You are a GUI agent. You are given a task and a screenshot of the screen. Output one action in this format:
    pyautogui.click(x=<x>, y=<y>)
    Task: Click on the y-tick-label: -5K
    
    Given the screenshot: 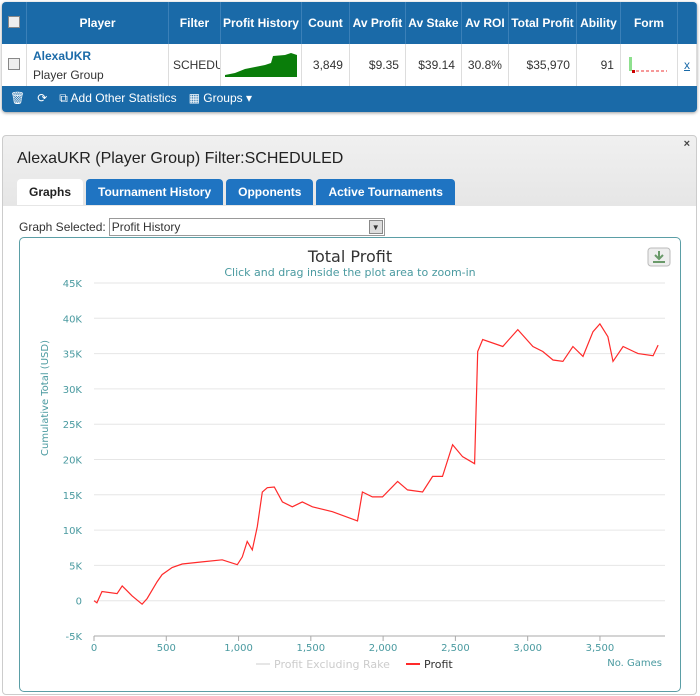 What is the action you would take?
    pyautogui.click(x=73, y=637)
    